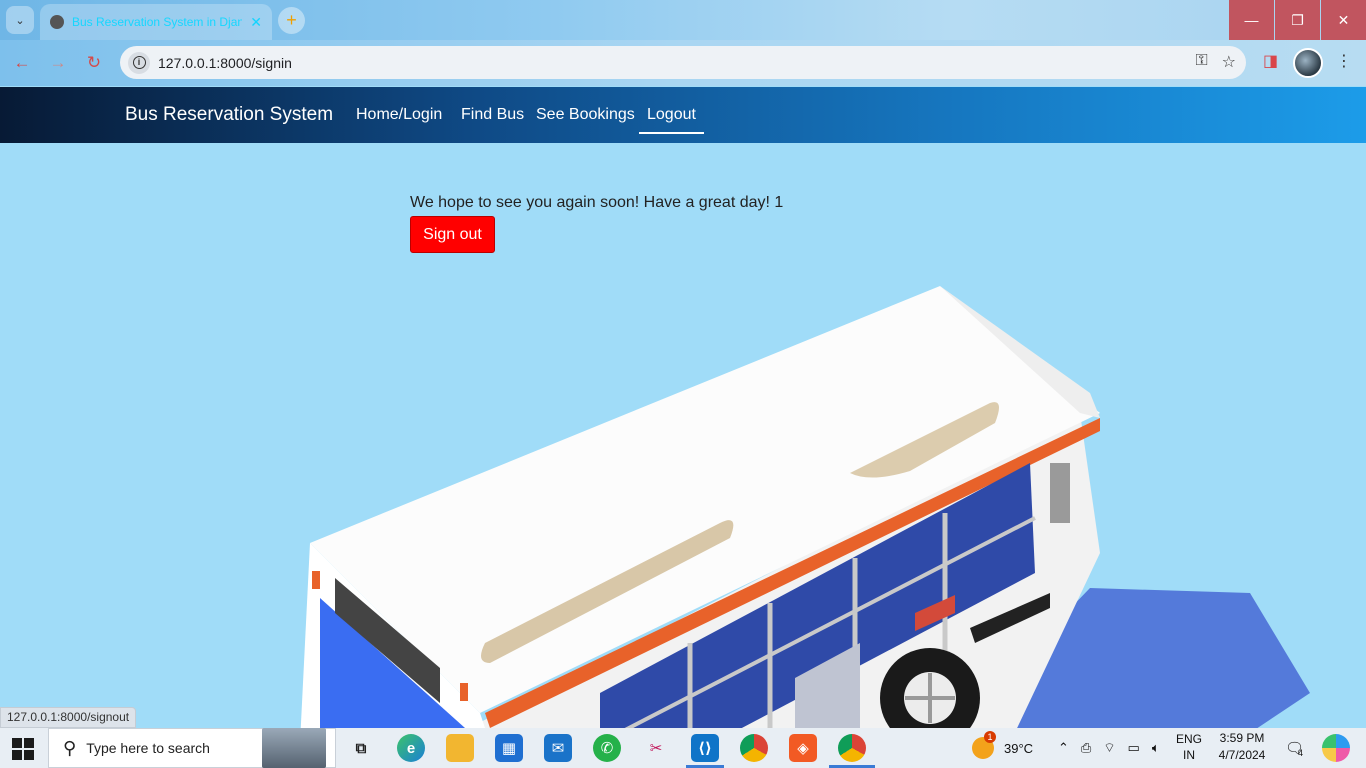 The width and height of the screenshot is (1366, 768). What do you see at coordinates (1109, 748) in the screenshot?
I see `wifi-icon: ⌔` at bounding box center [1109, 748].